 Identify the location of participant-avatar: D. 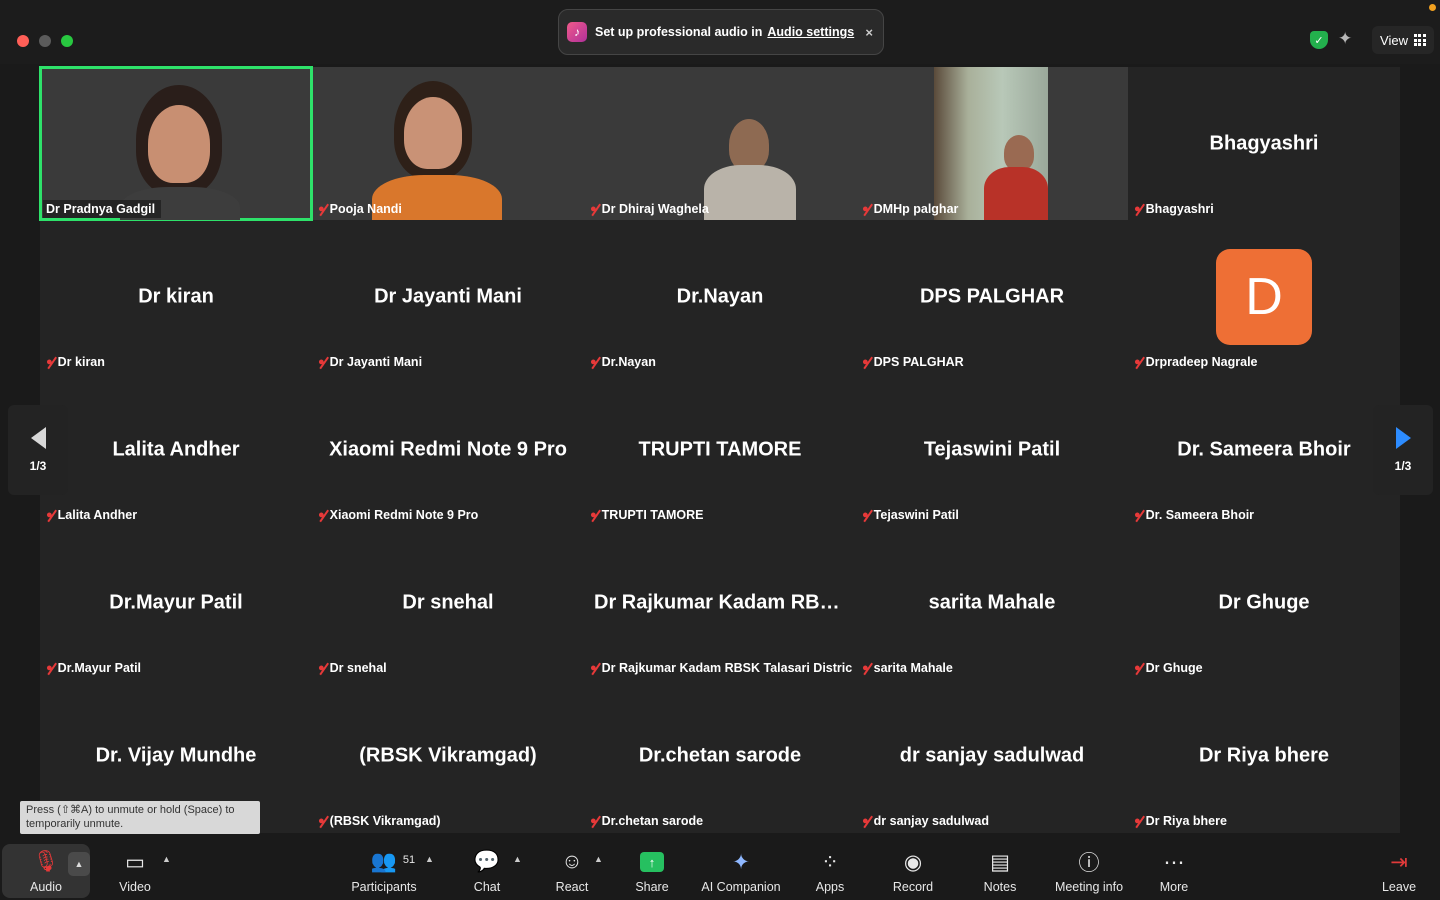
(1264, 296).